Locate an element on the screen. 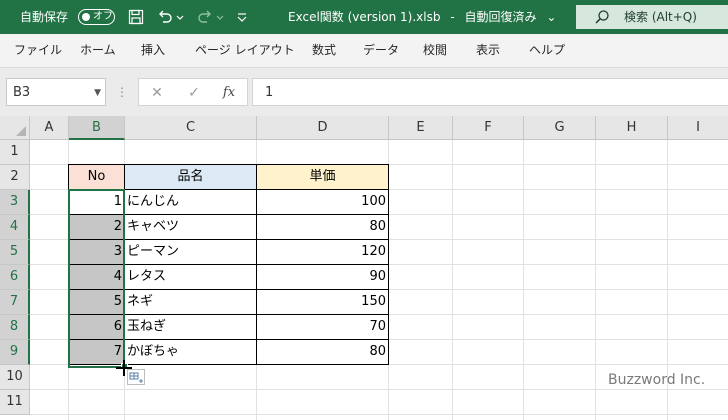  cell-name: にんじん is located at coordinates (190, 202).